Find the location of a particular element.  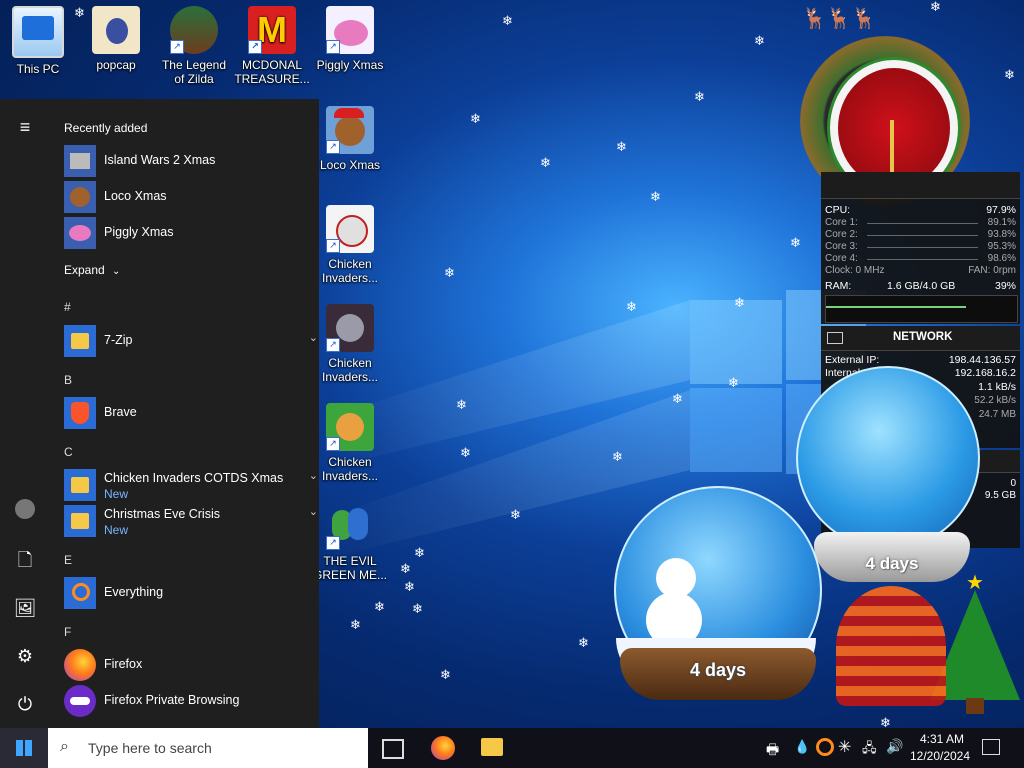

reindeer-sleigh-icon: 🦌🦌🦌 is located at coordinates (839, 19).